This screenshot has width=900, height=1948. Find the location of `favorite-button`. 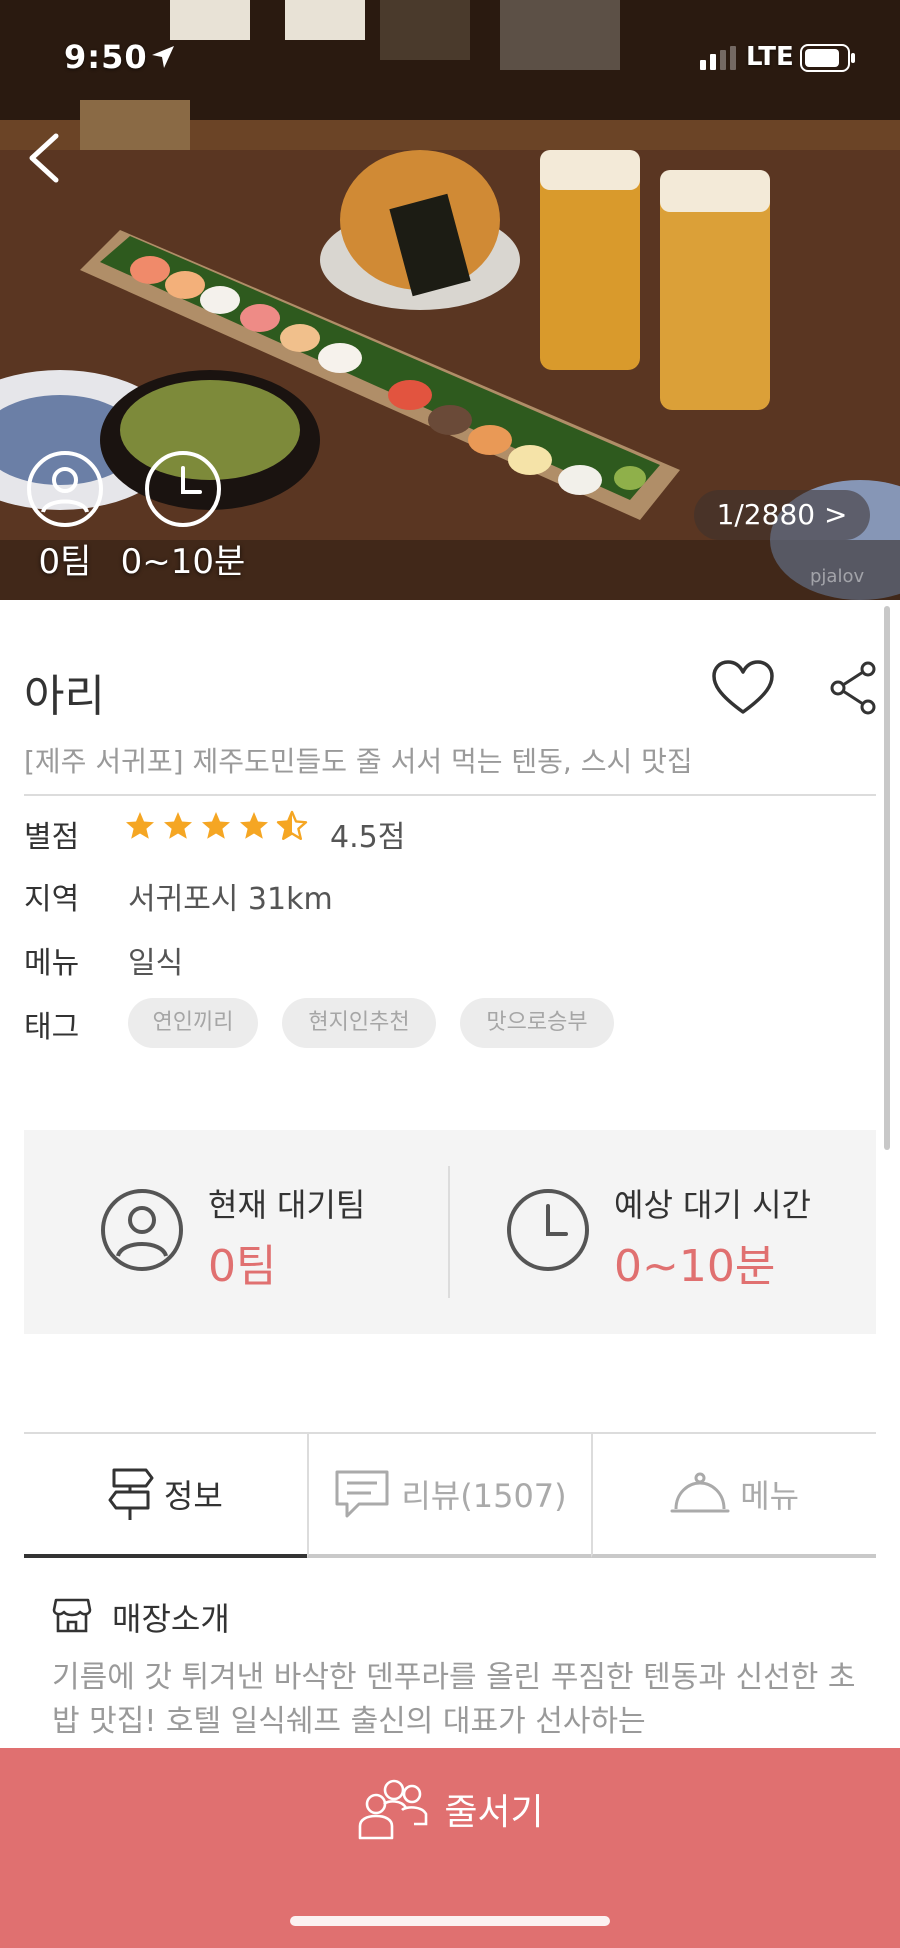

favorite-button is located at coordinates (743, 690).